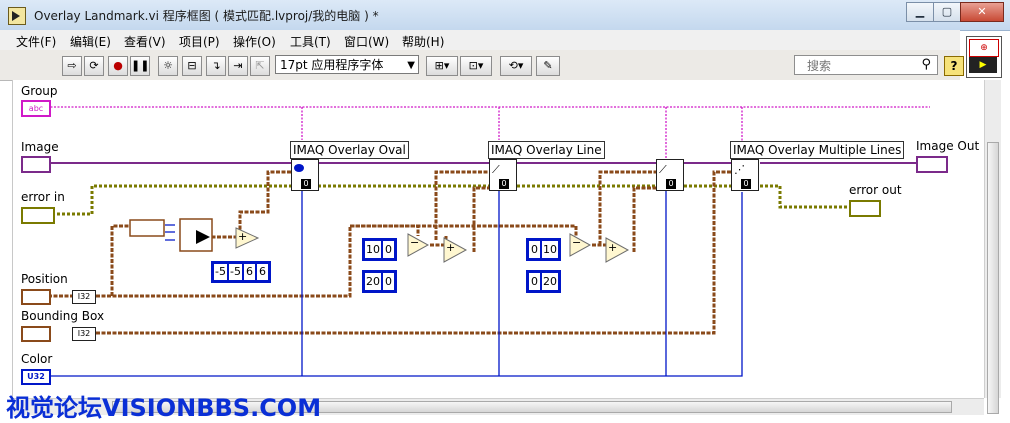 Image resolution: width=1010 pixels, height=423 pixels. I want to click on u32-type-label: U32, so click(36, 376).